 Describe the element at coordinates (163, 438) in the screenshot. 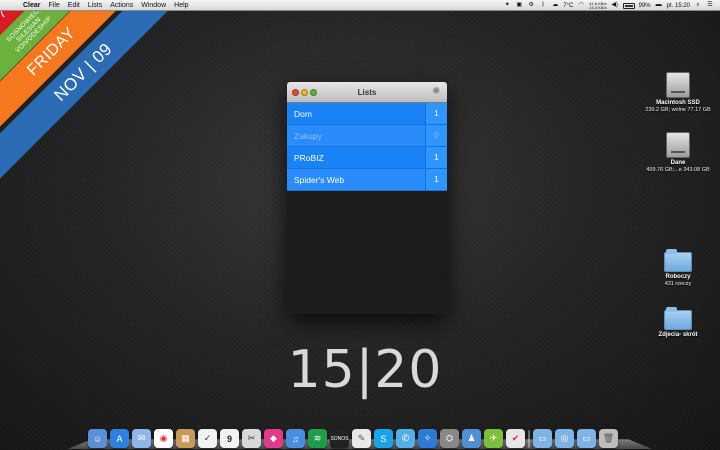

I see `chrome-icon: ◉` at that location.